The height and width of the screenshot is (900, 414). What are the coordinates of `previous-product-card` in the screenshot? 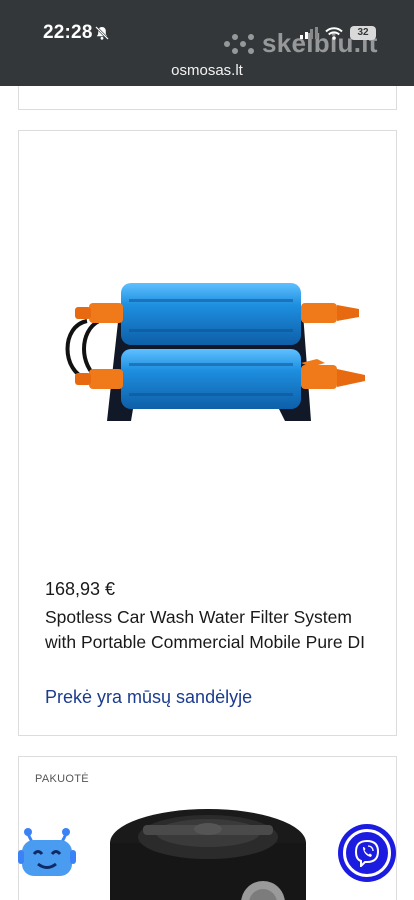 It's located at (207, 98).